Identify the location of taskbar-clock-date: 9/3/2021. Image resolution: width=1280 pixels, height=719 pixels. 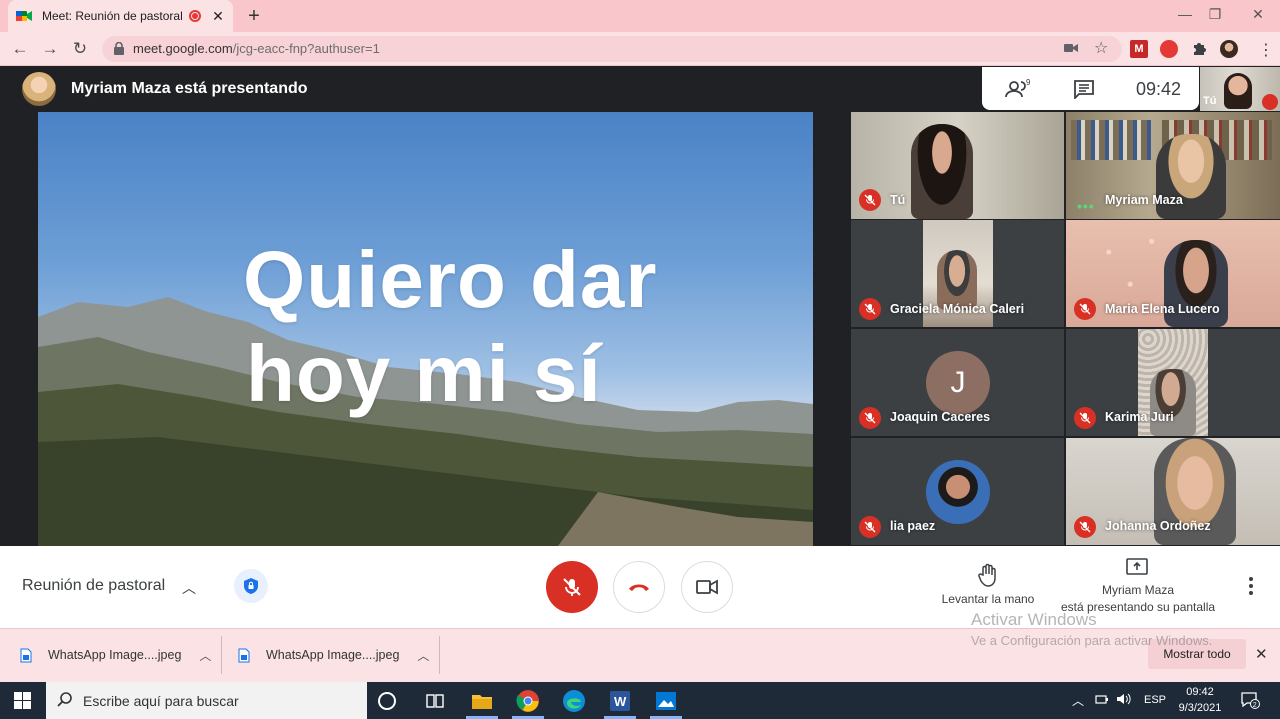
(1200, 708).